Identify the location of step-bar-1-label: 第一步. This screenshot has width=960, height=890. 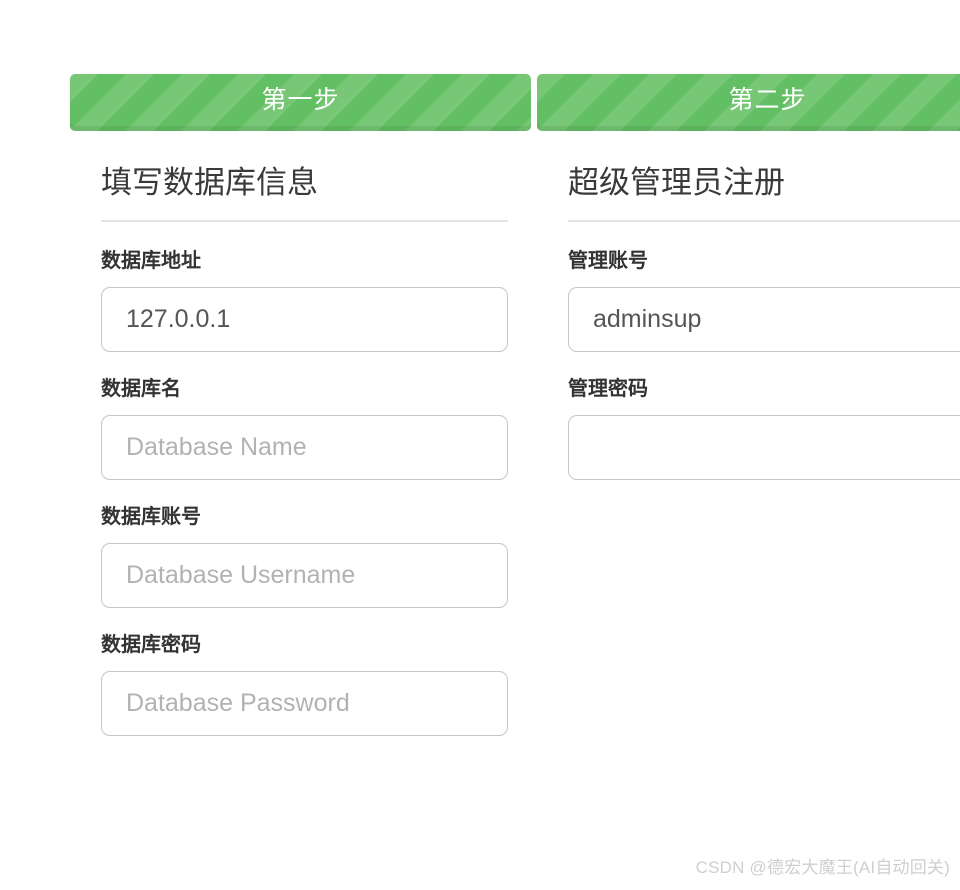
(300, 100).